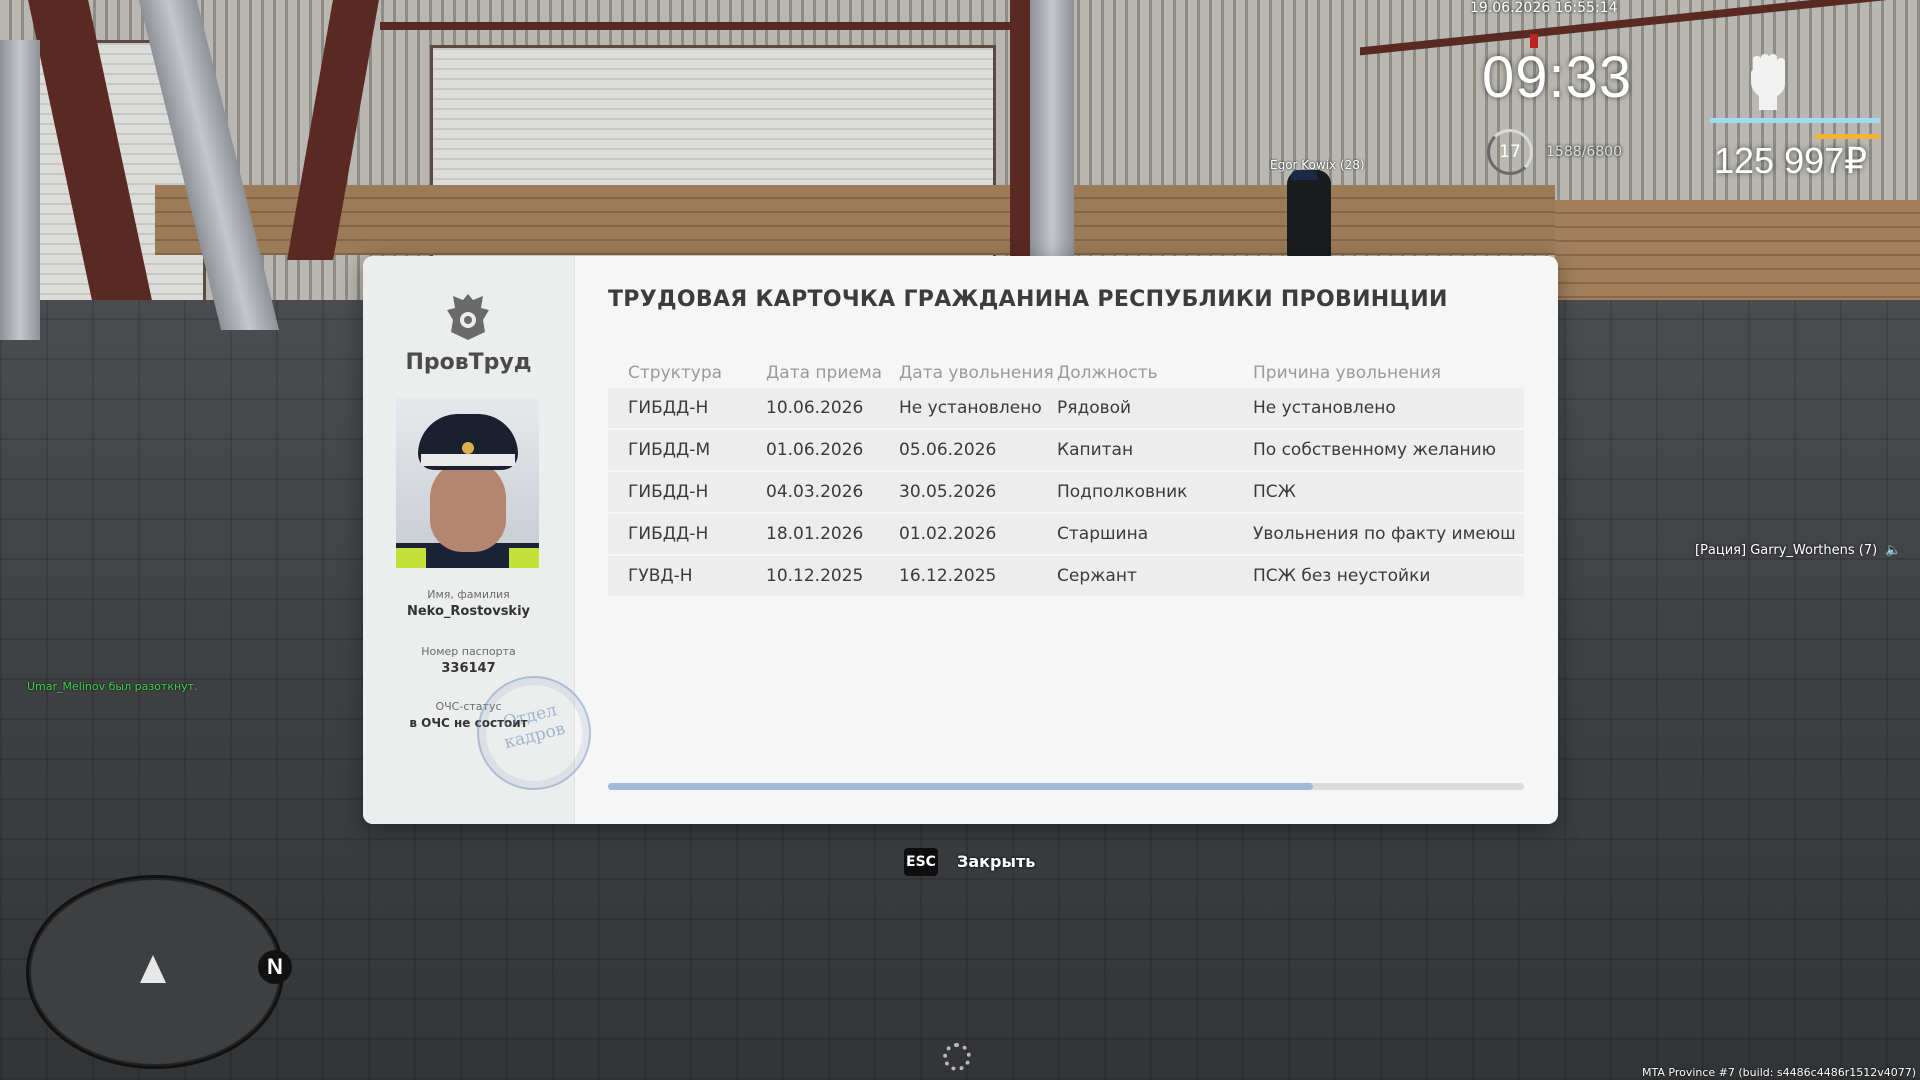 The height and width of the screenshot is (1080, 1920). What do you see at coordinates (1309, 214) in the screenshot?
I see `npc-officer` at bounding box center [1309, 214].